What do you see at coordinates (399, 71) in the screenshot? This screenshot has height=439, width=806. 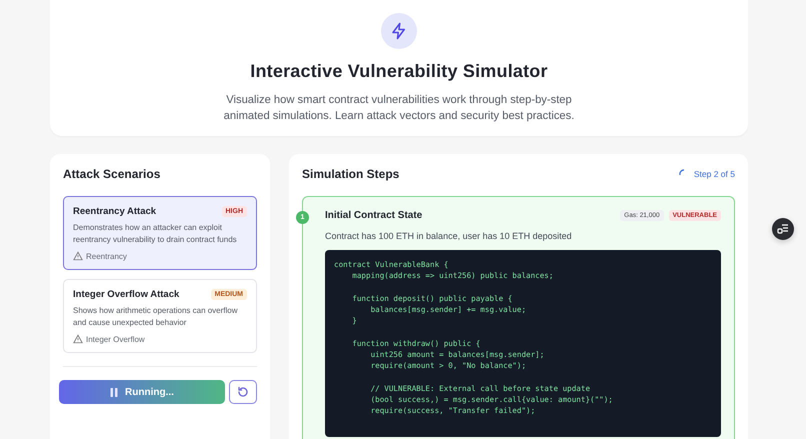 I see `page-title: Interactive Vulnerability Simulator` at bounding box center [399, 71].